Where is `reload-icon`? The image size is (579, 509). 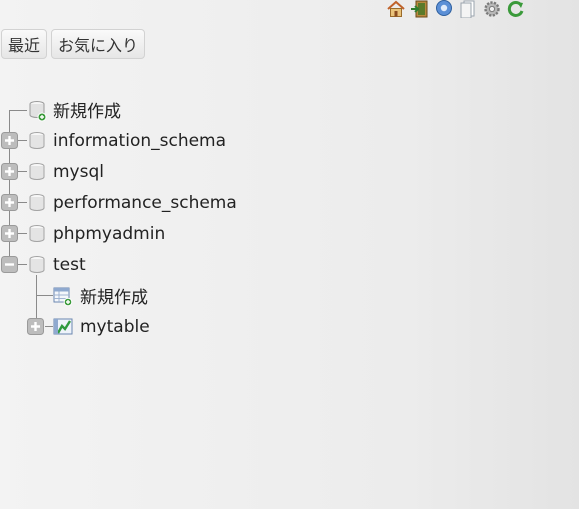
reload-icon is located at coordinates (516, 9).